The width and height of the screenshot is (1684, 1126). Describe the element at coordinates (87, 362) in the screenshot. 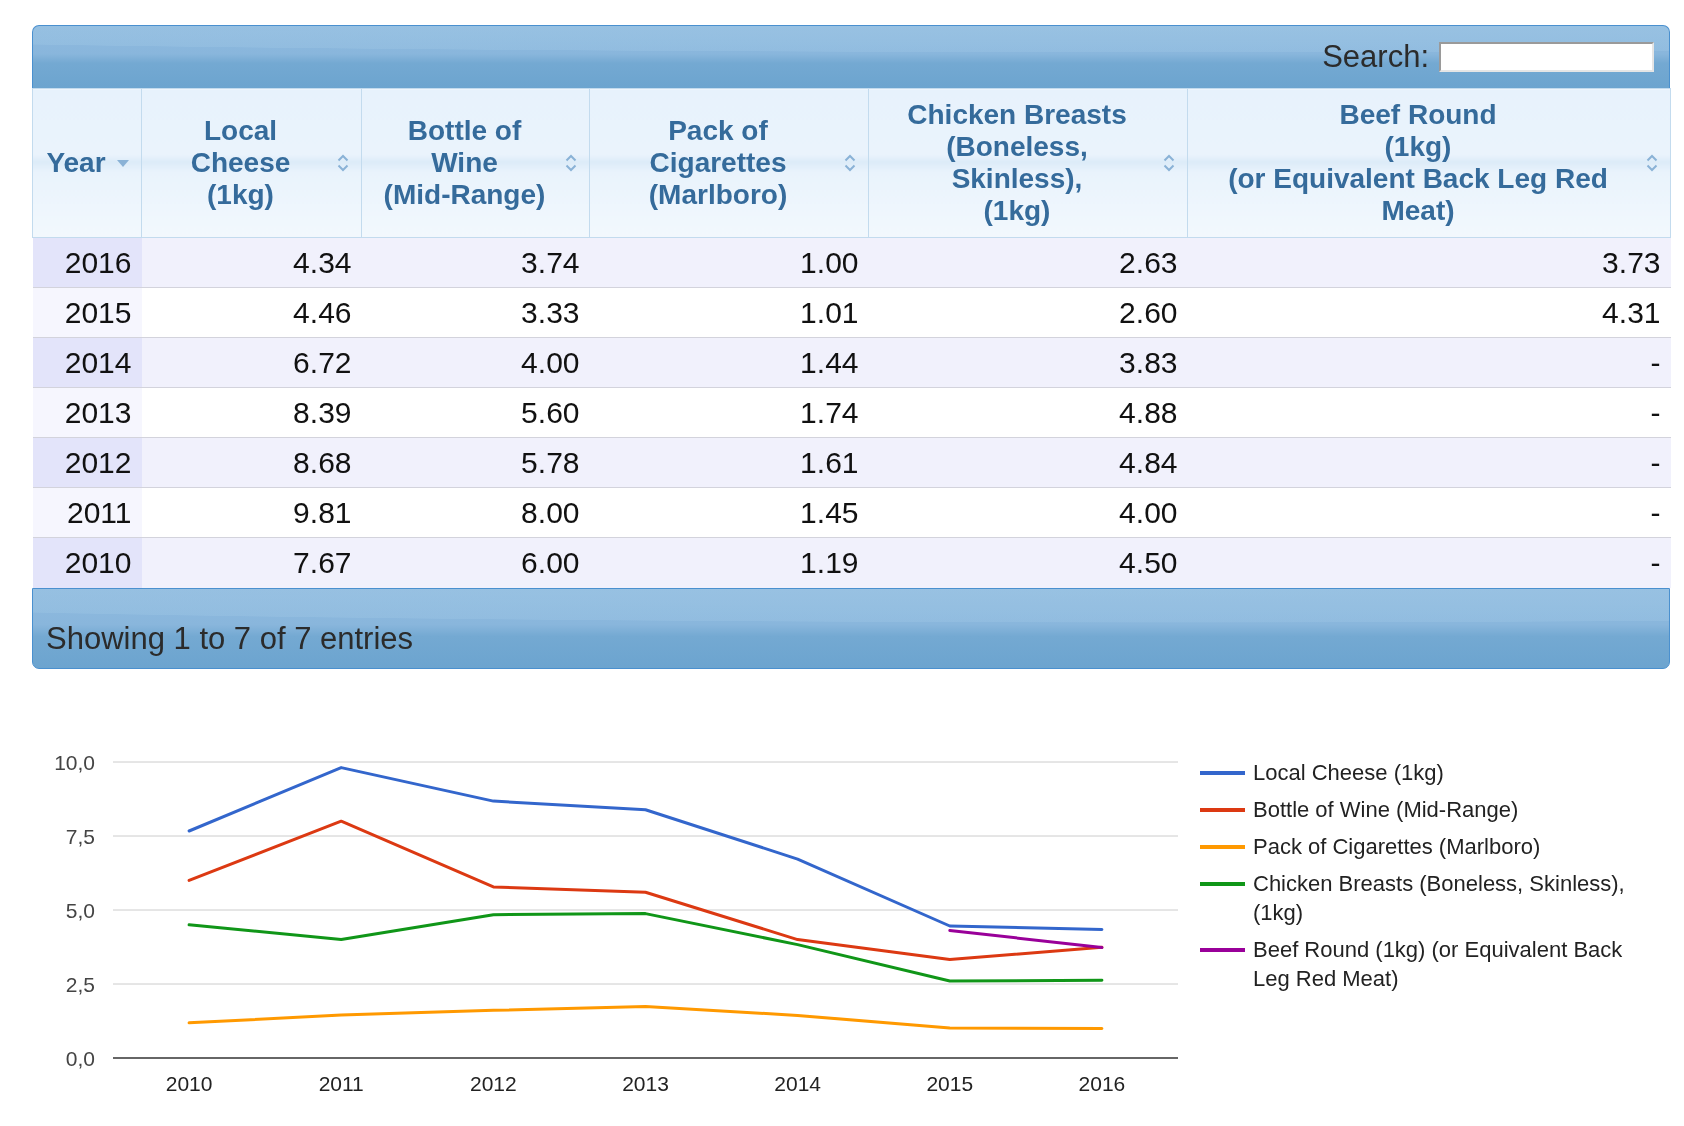

I see `table-cell: 2014` at that location.